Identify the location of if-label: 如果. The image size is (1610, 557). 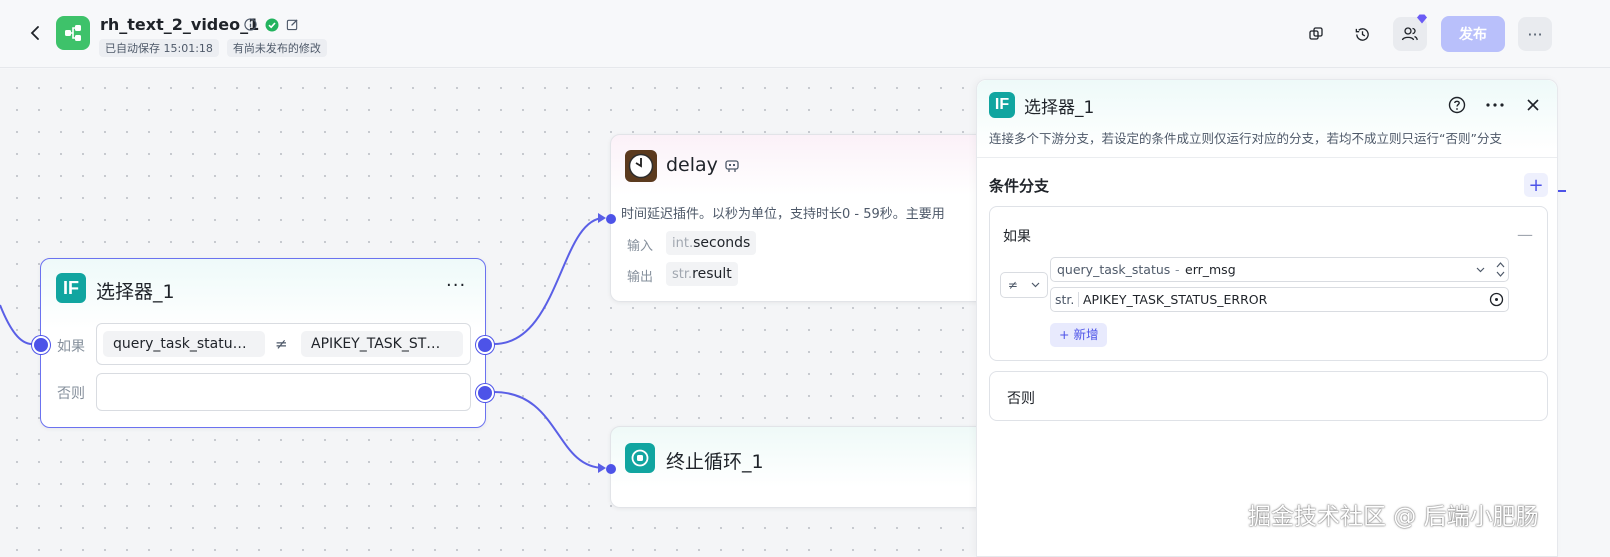
(71, 347).